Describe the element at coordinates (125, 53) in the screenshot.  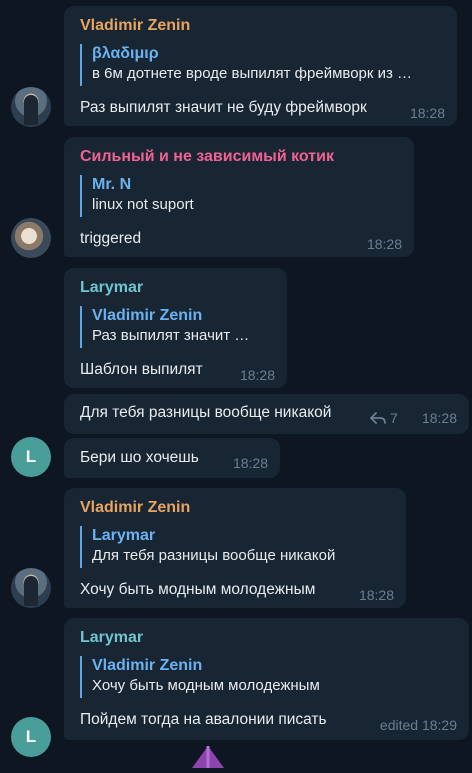
I see `reply-author: βλαδιμιρ` at that location.